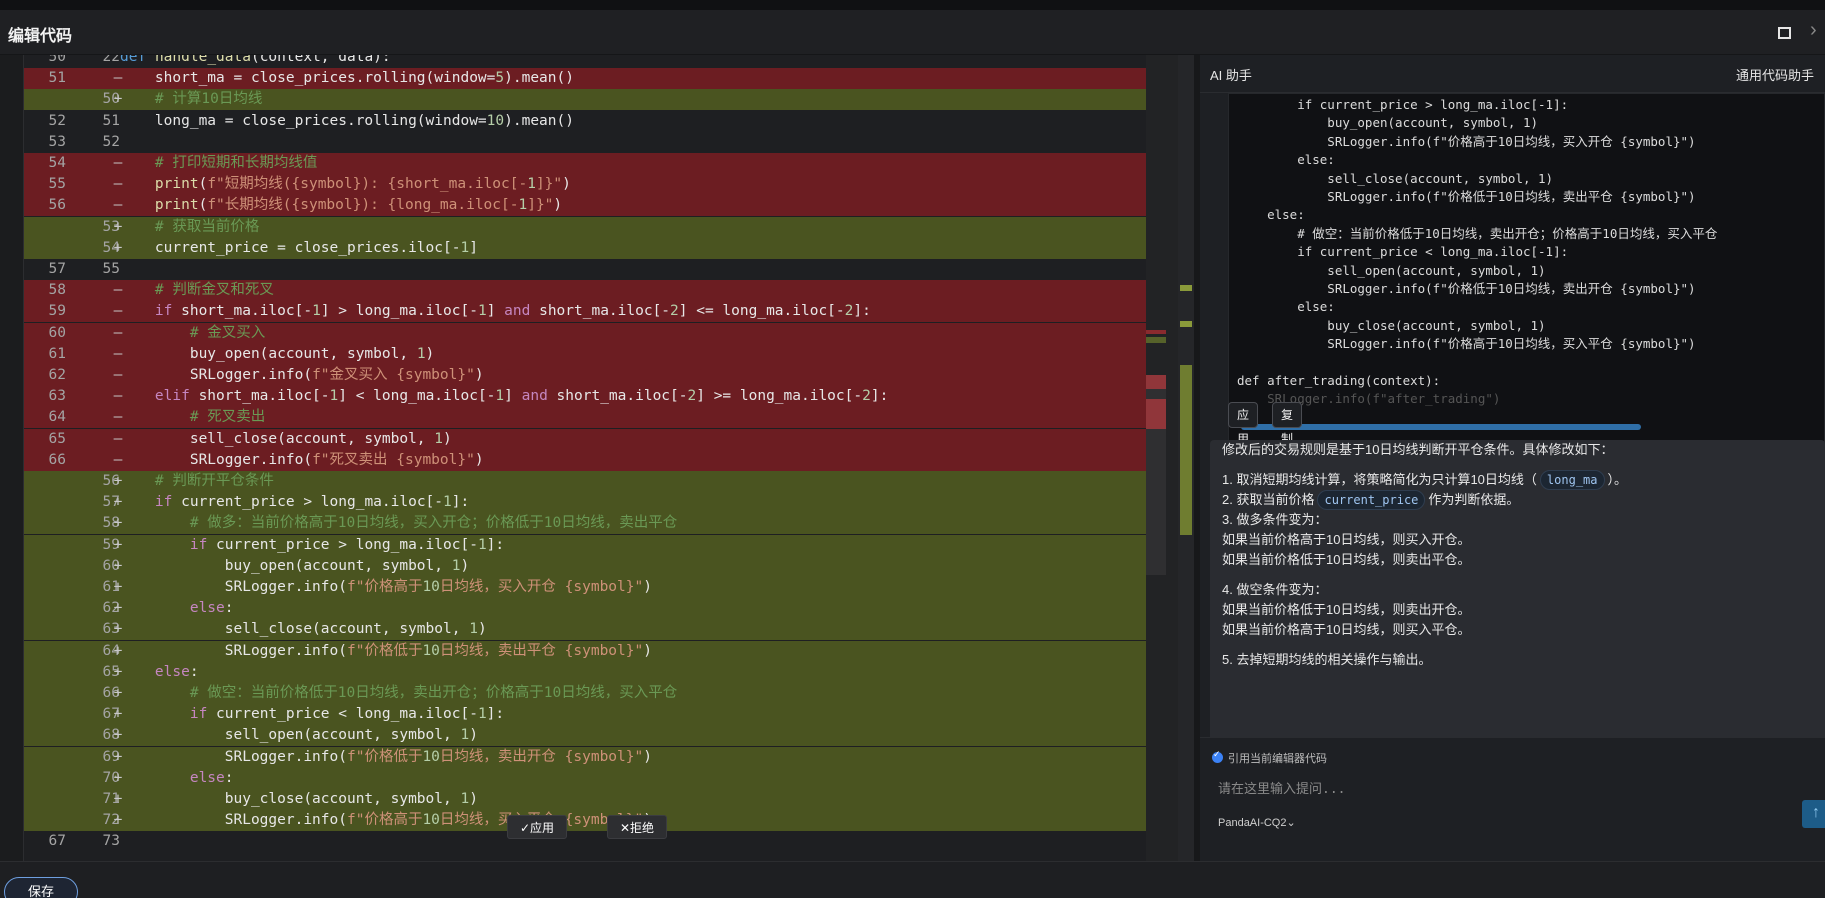 This screenshot has width=1825, height=898. Describe the element at coordinates (41, 887) in the screenshot. I see `save-button: 保存` at that location.